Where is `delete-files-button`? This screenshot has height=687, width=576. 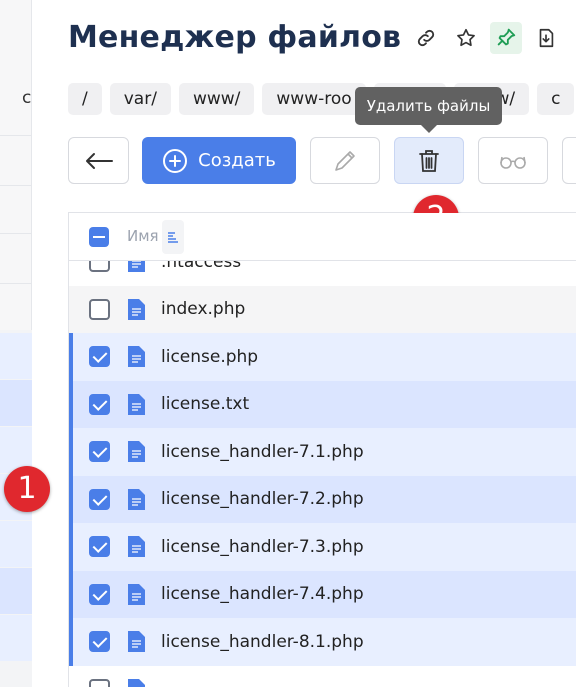
delete-files-button is located at coordinates (429, 160).